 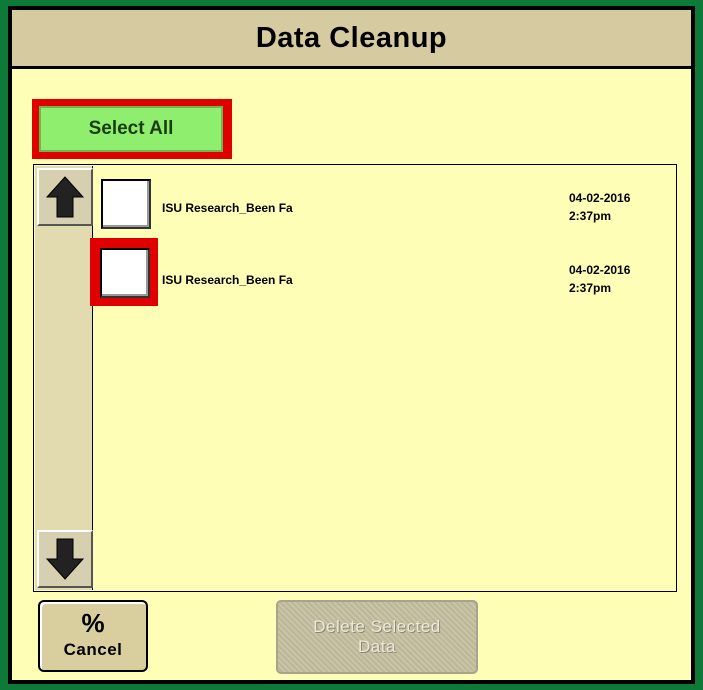 What do you see at coordinates (377, 646) in the screenshot?
I see `delete-label-line2: Data` at bounding box center [377, 646].